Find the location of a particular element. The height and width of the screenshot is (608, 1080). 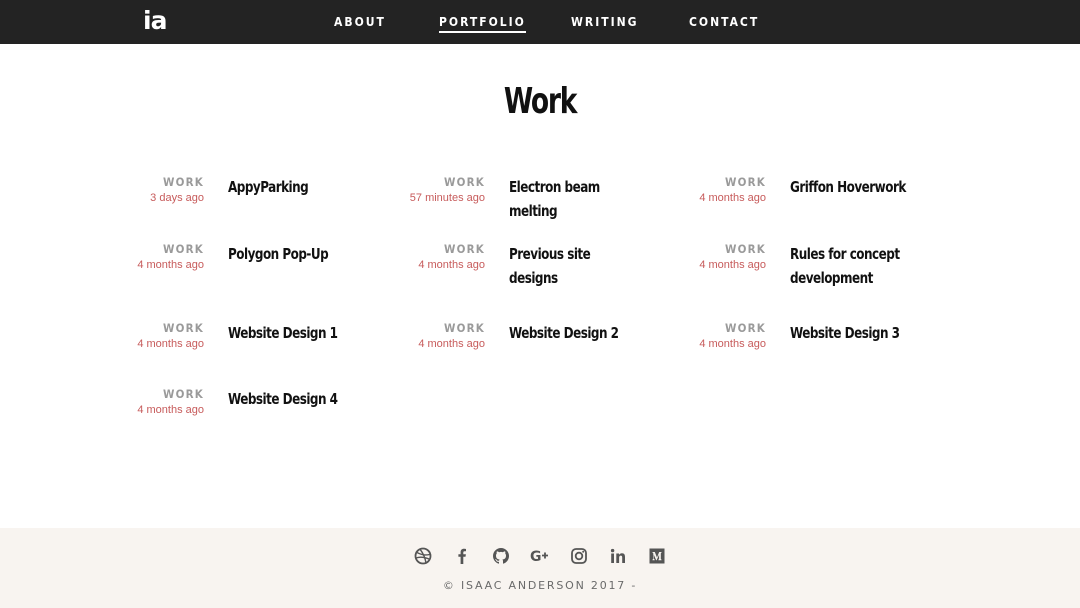

work-entry: WORK 4 months ago Website Design 3 is located at coordinates (811, 350).